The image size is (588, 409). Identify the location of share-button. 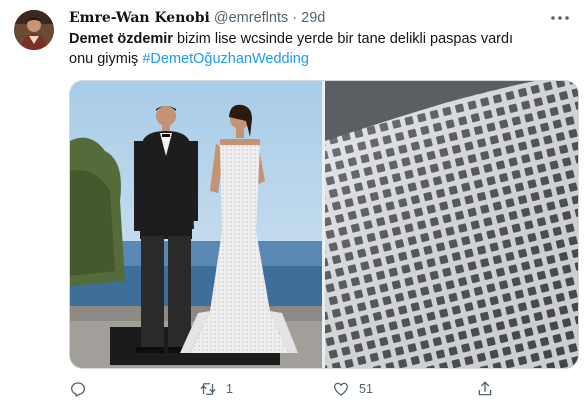
(485, 389).